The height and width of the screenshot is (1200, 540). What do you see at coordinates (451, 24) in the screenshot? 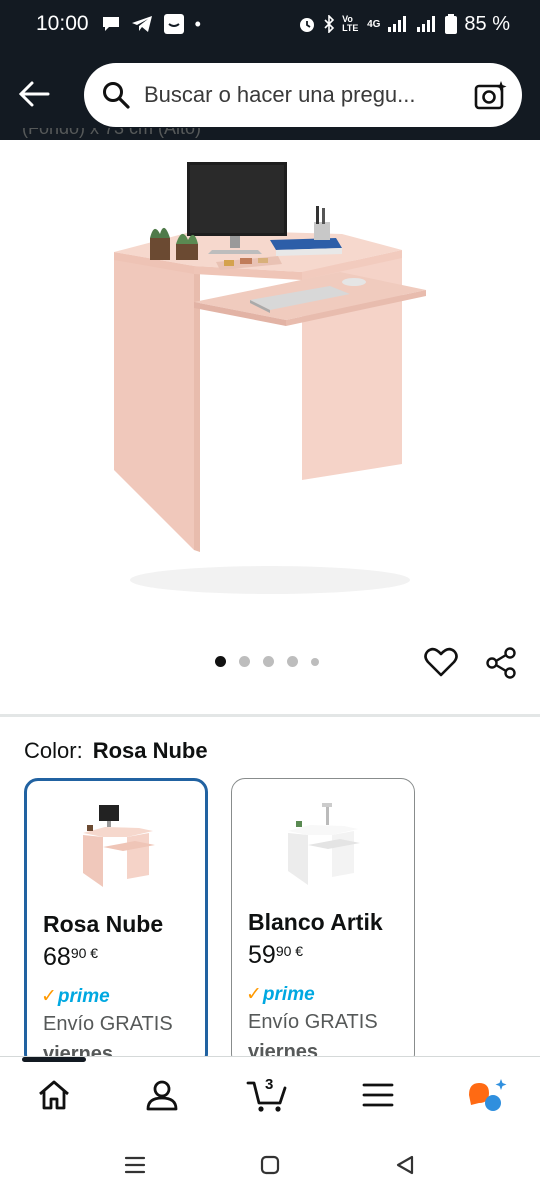
I see `battery-icon` at bounding box center [451, 24].